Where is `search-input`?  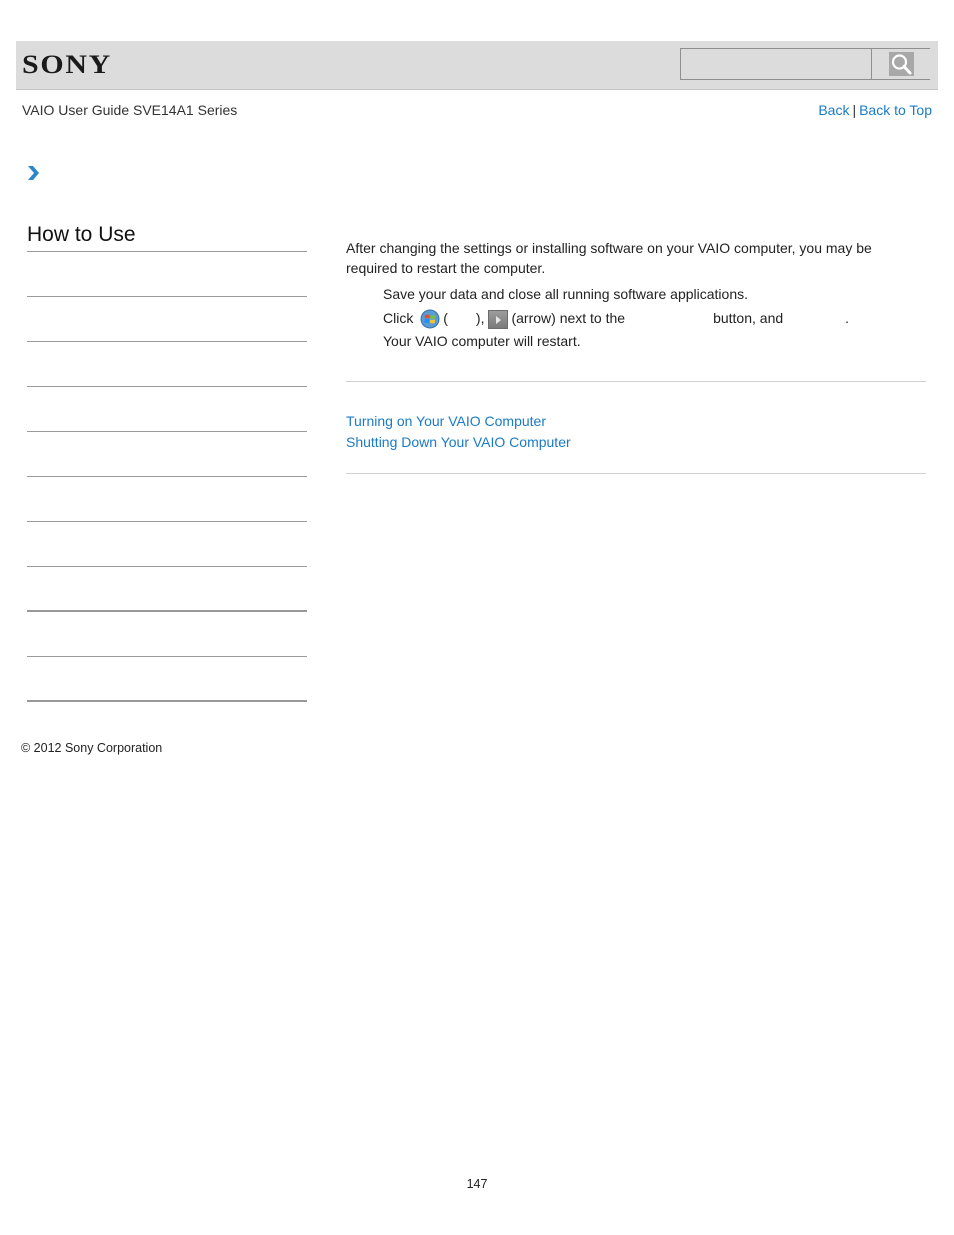 search-input is located at coordinates (776, 64).